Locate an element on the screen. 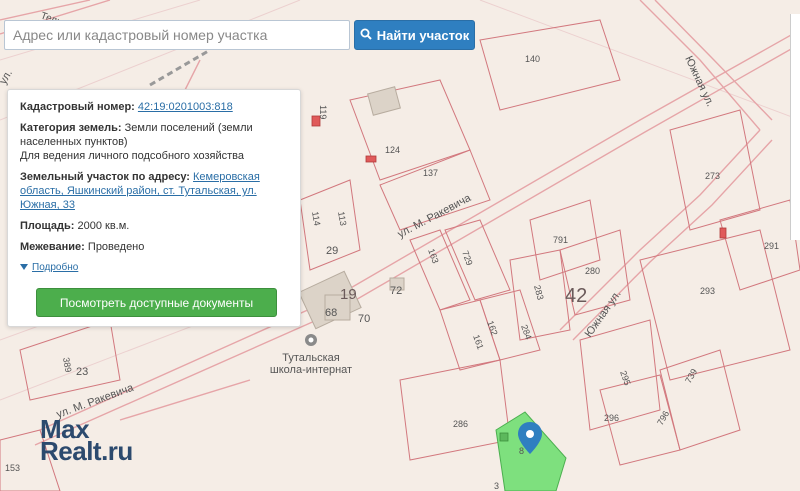  search-button-label: Найти участок is located at coordinates (423, 35).